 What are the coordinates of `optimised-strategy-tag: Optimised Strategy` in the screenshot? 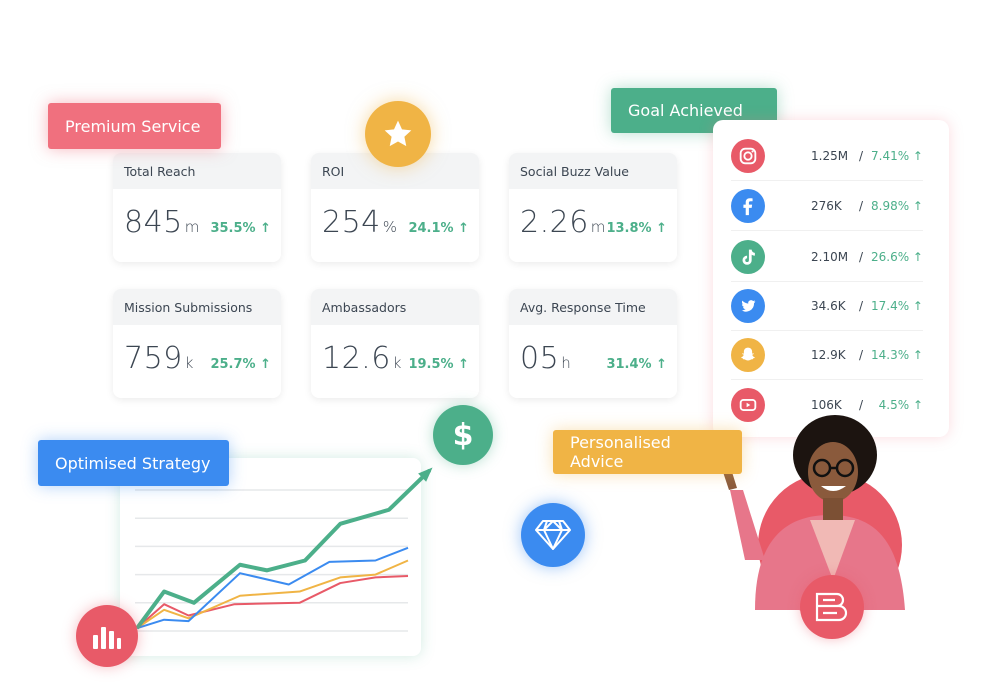 It's located at (133, 463).